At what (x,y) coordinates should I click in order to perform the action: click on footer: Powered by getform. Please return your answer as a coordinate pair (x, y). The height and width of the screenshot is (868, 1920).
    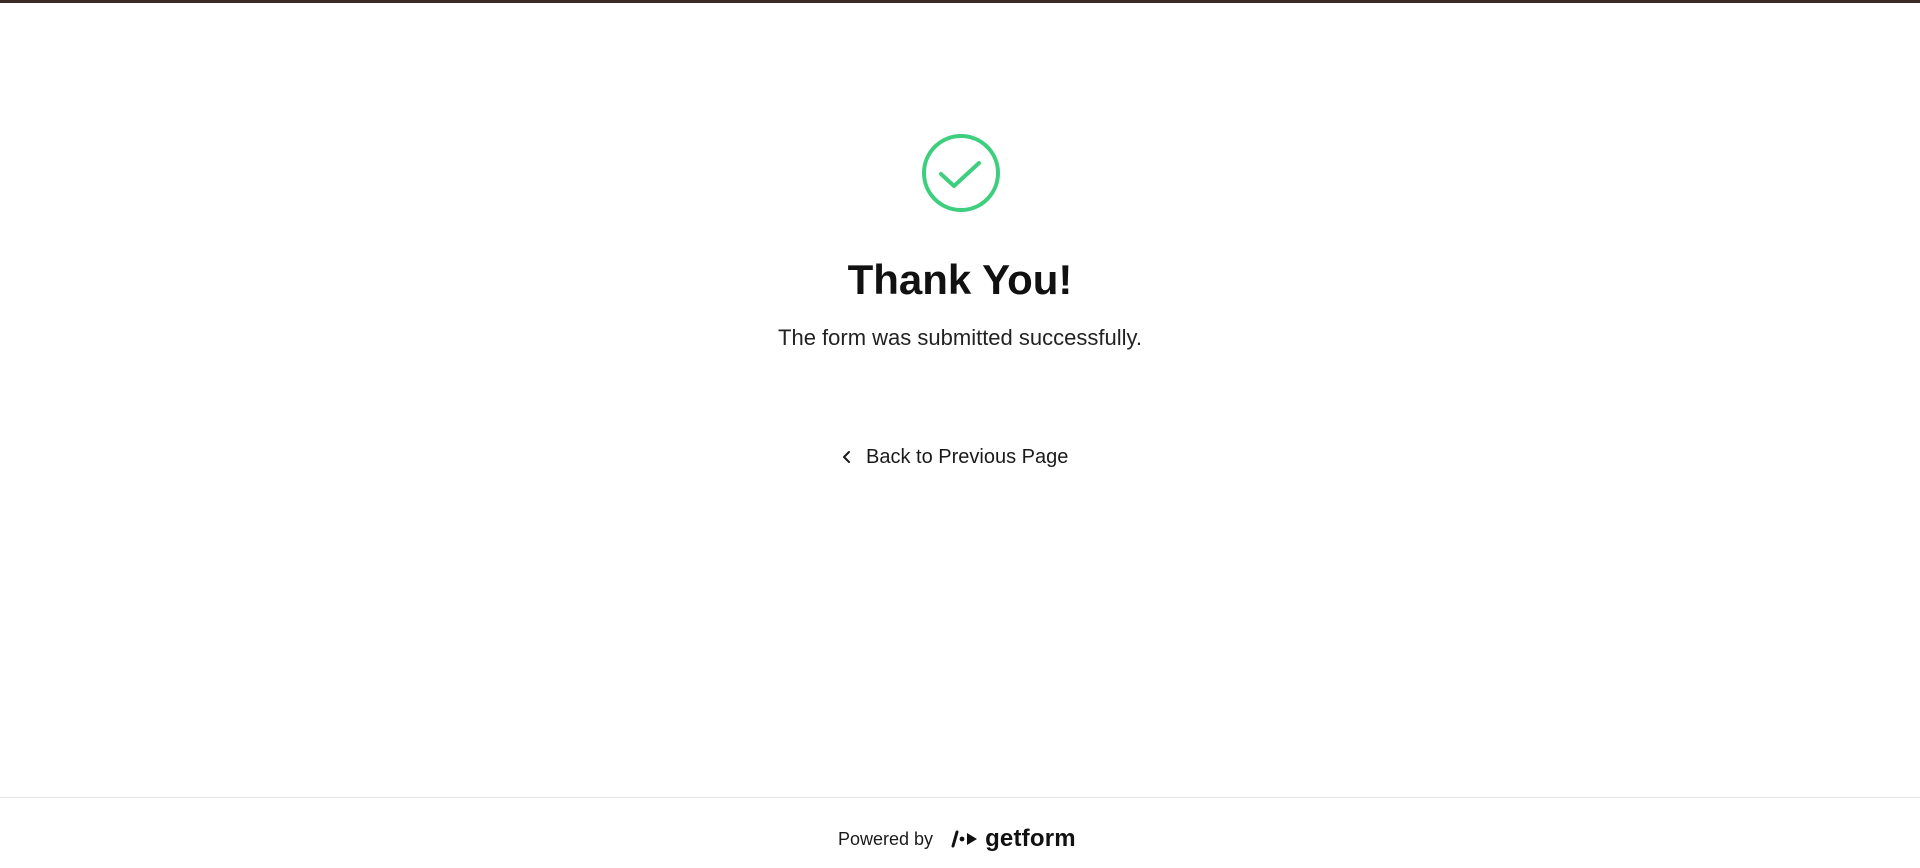
    Looking at the image, I should click on (960, 832).